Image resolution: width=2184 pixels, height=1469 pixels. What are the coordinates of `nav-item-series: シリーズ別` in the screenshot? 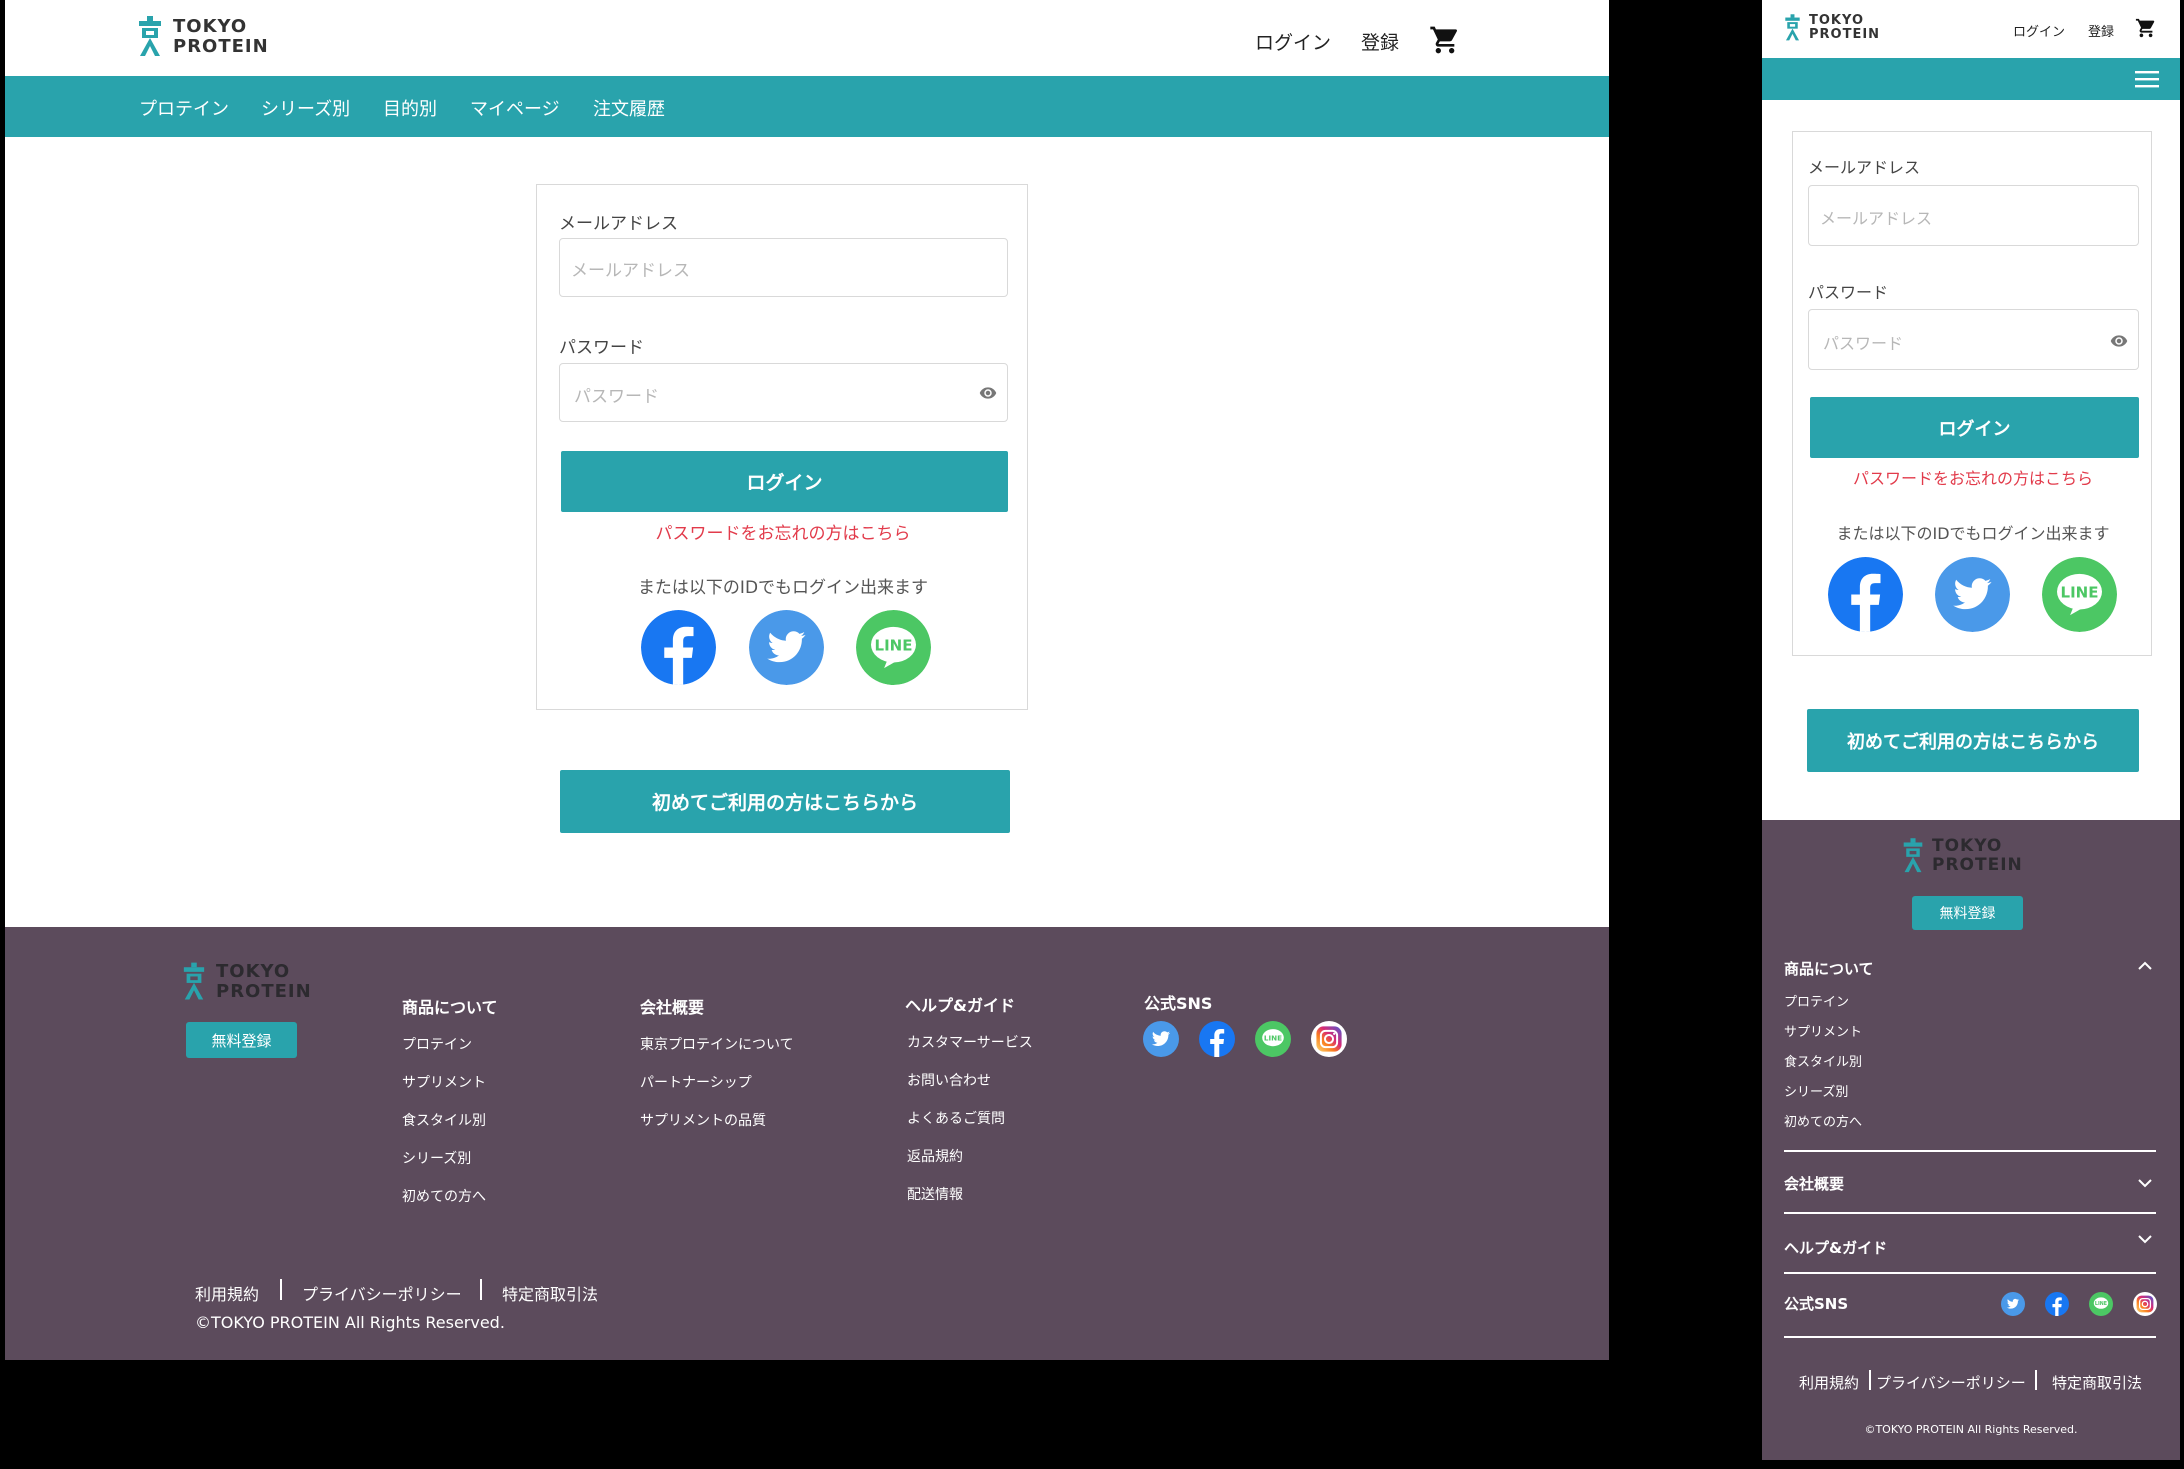 It's located at (305, 108).